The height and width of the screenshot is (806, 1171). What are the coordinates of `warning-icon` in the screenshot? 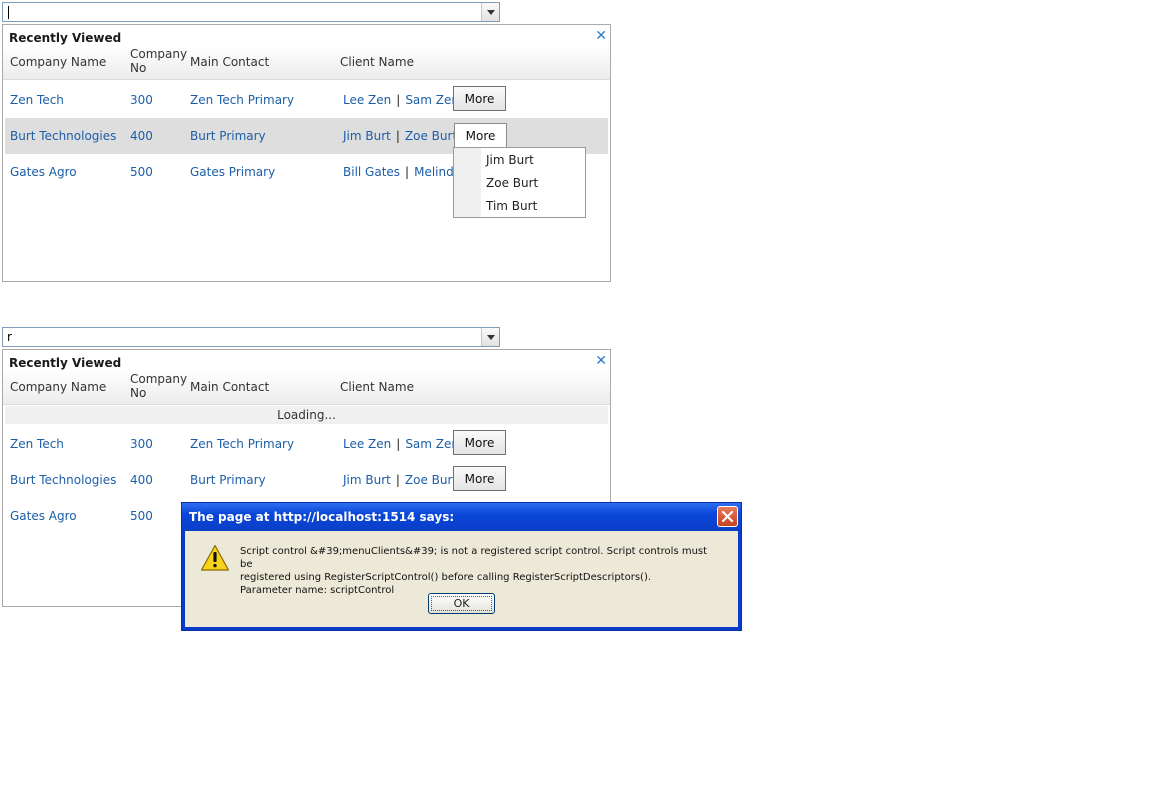 It's located at (215, 557).